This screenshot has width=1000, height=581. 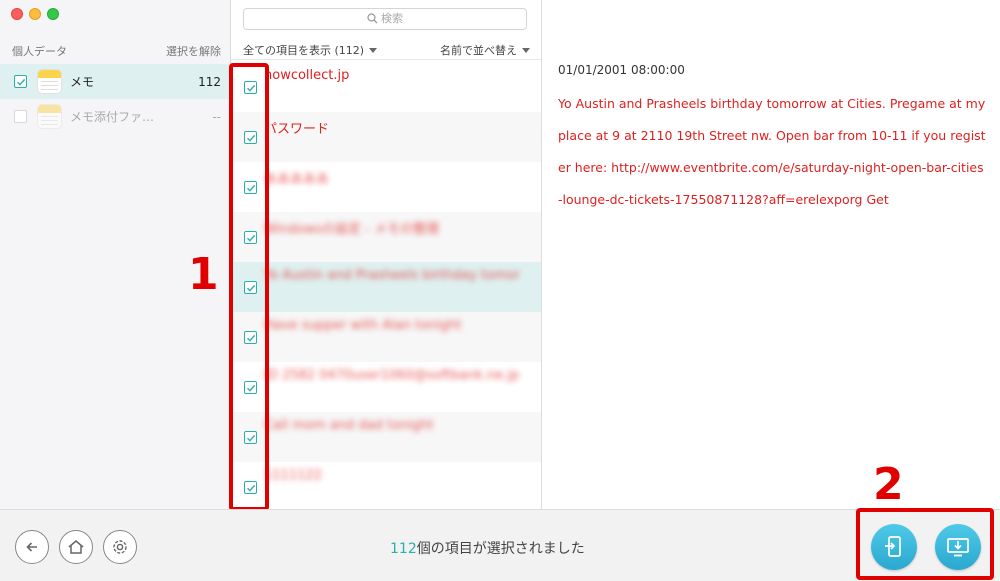 What do you see at coordinates (888, 484) in the screenshot?
I see `annotation-number-2: 2` at bounding box center [888, 484].